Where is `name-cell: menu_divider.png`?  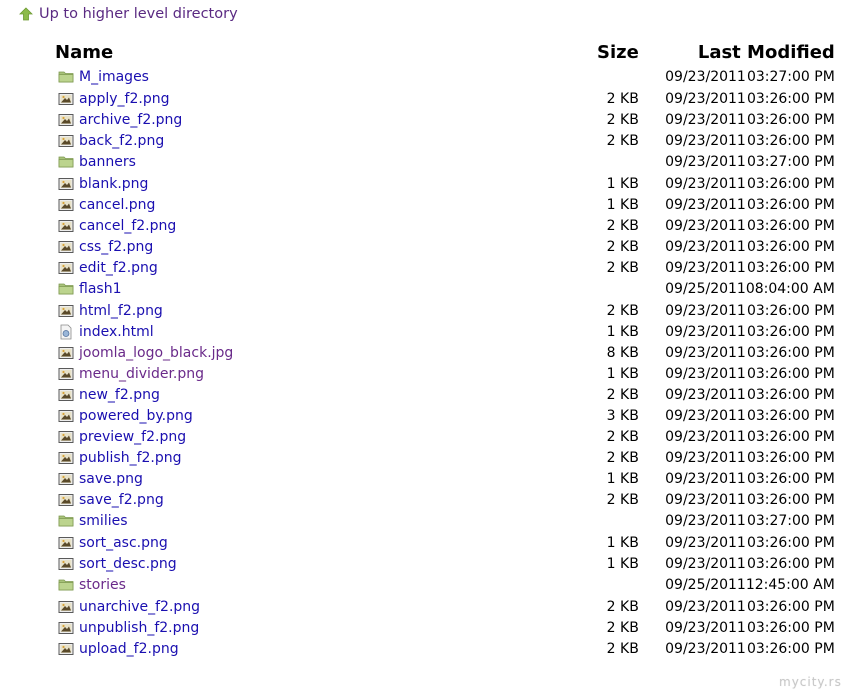
name-cell: menu_divider.png is located at coordinates (326, 373).